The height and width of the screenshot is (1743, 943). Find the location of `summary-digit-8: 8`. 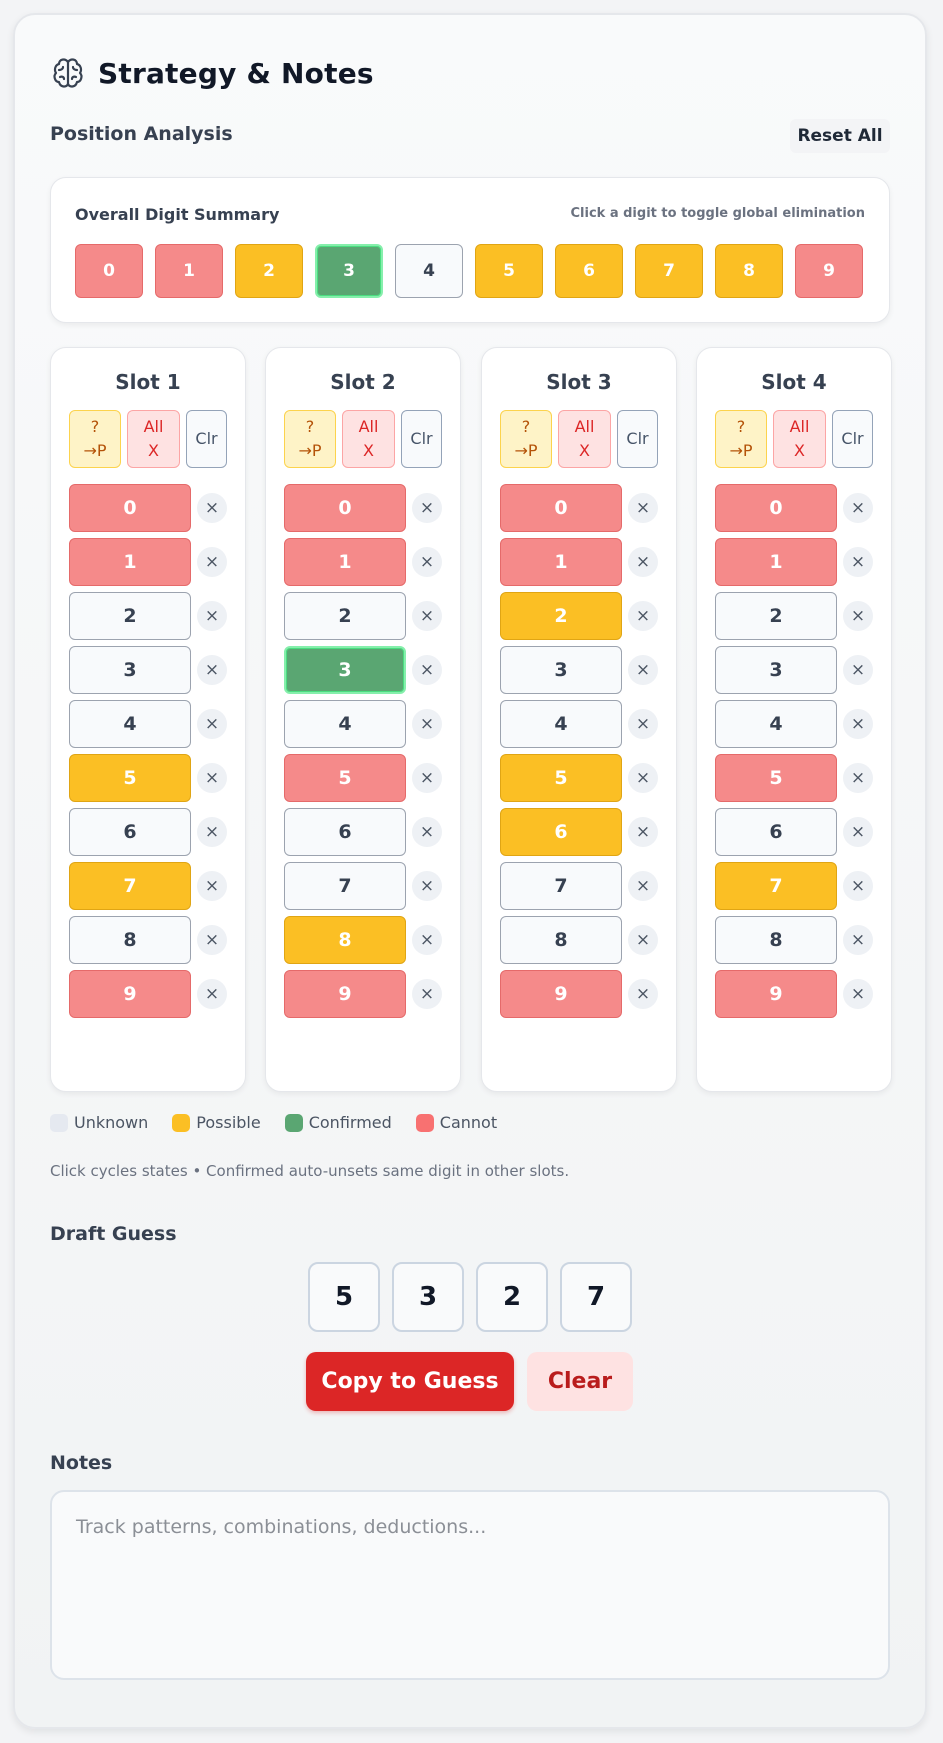

summary-digit-8: 8 is located at coordinates (749, 271).